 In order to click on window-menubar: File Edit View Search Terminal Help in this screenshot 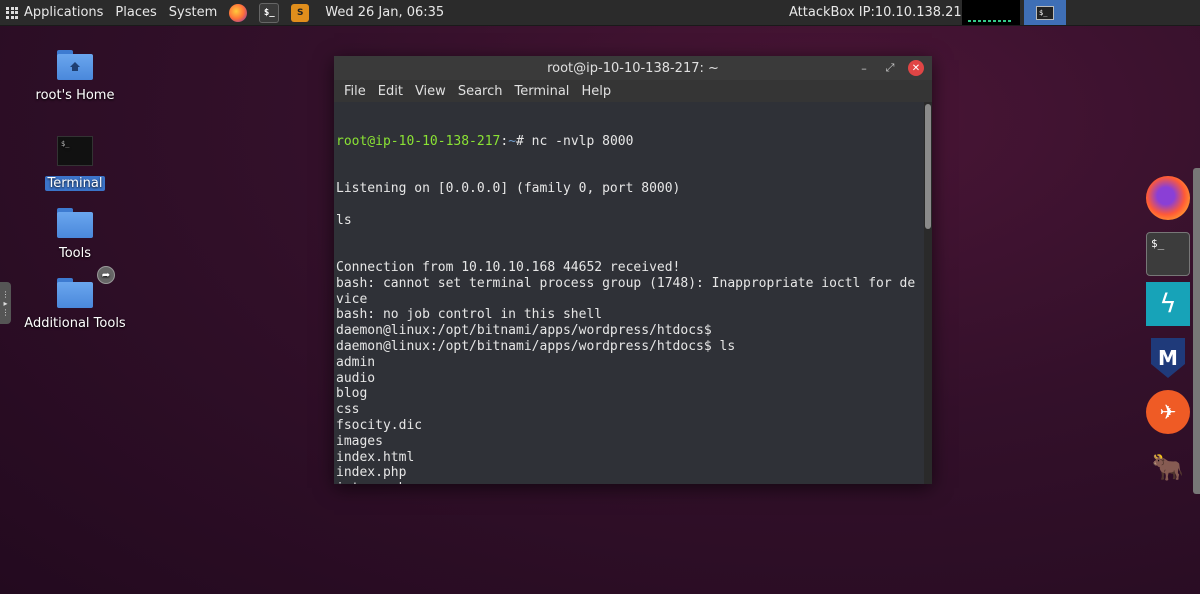, I will do `click(633, 91)`.